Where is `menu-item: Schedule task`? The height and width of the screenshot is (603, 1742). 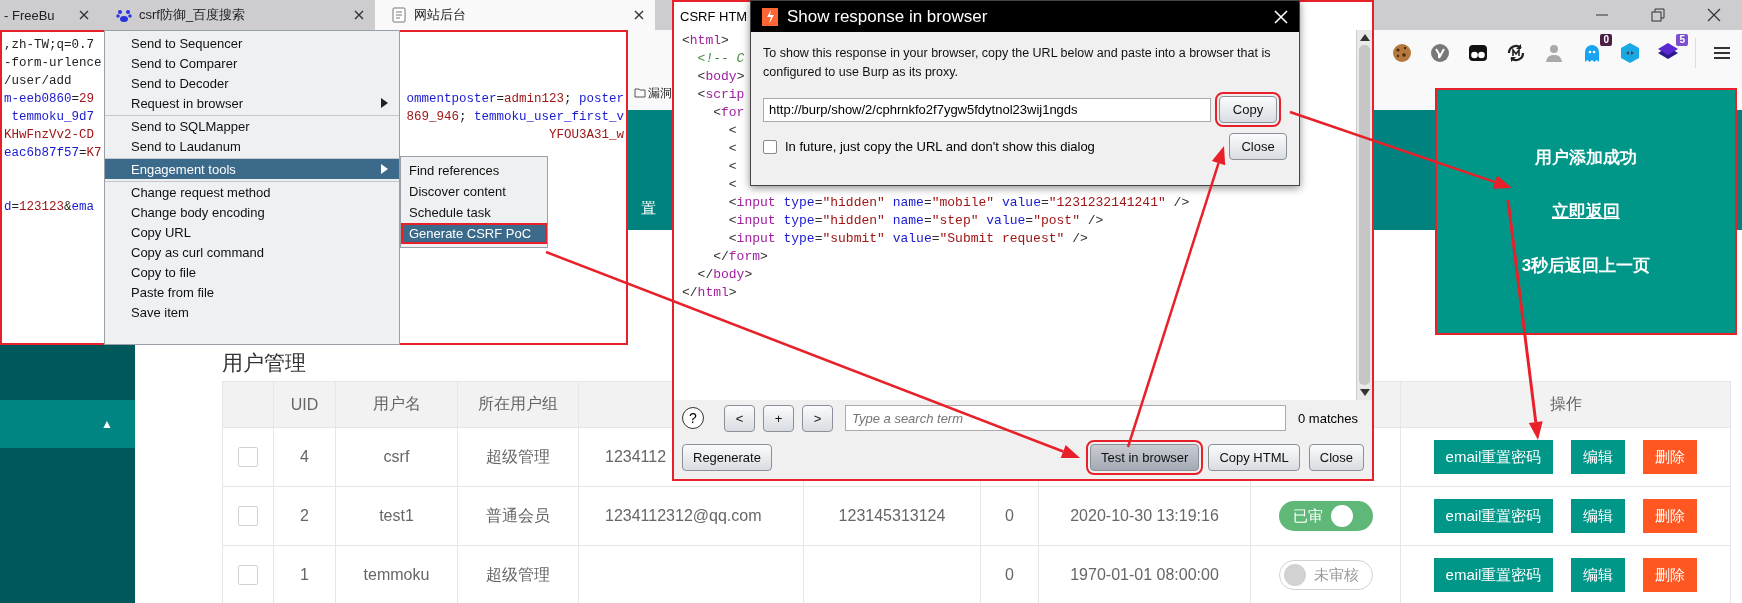 menu-item: Schedule task is located at coordinates (474, 212).